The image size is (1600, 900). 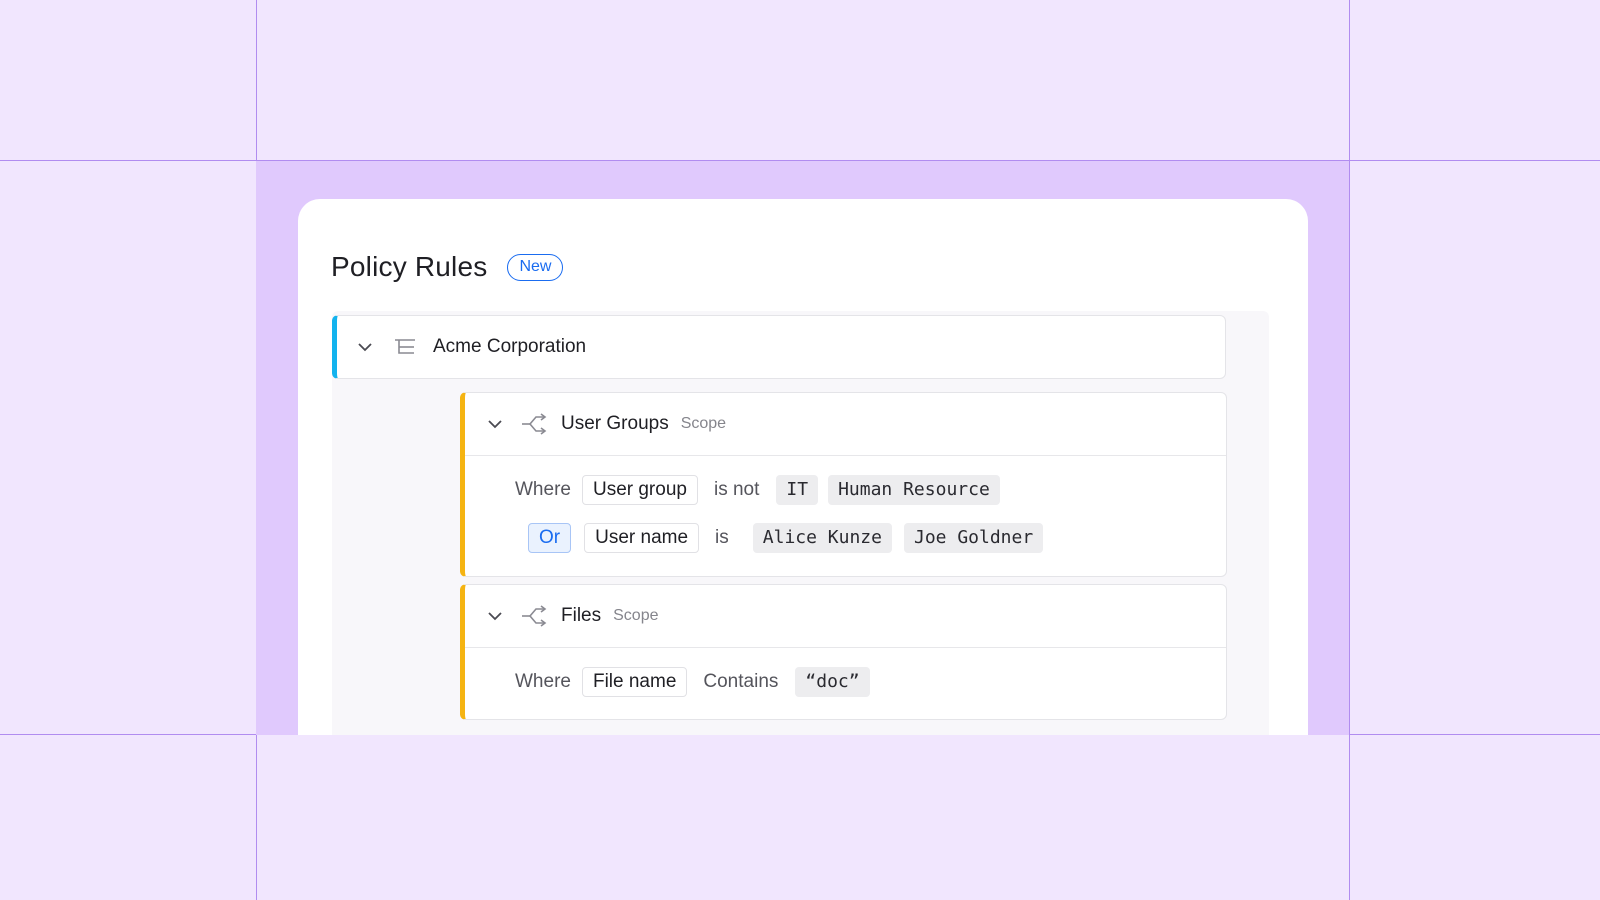 I want to click on field-chip: User group, so click(x=639, y=490).